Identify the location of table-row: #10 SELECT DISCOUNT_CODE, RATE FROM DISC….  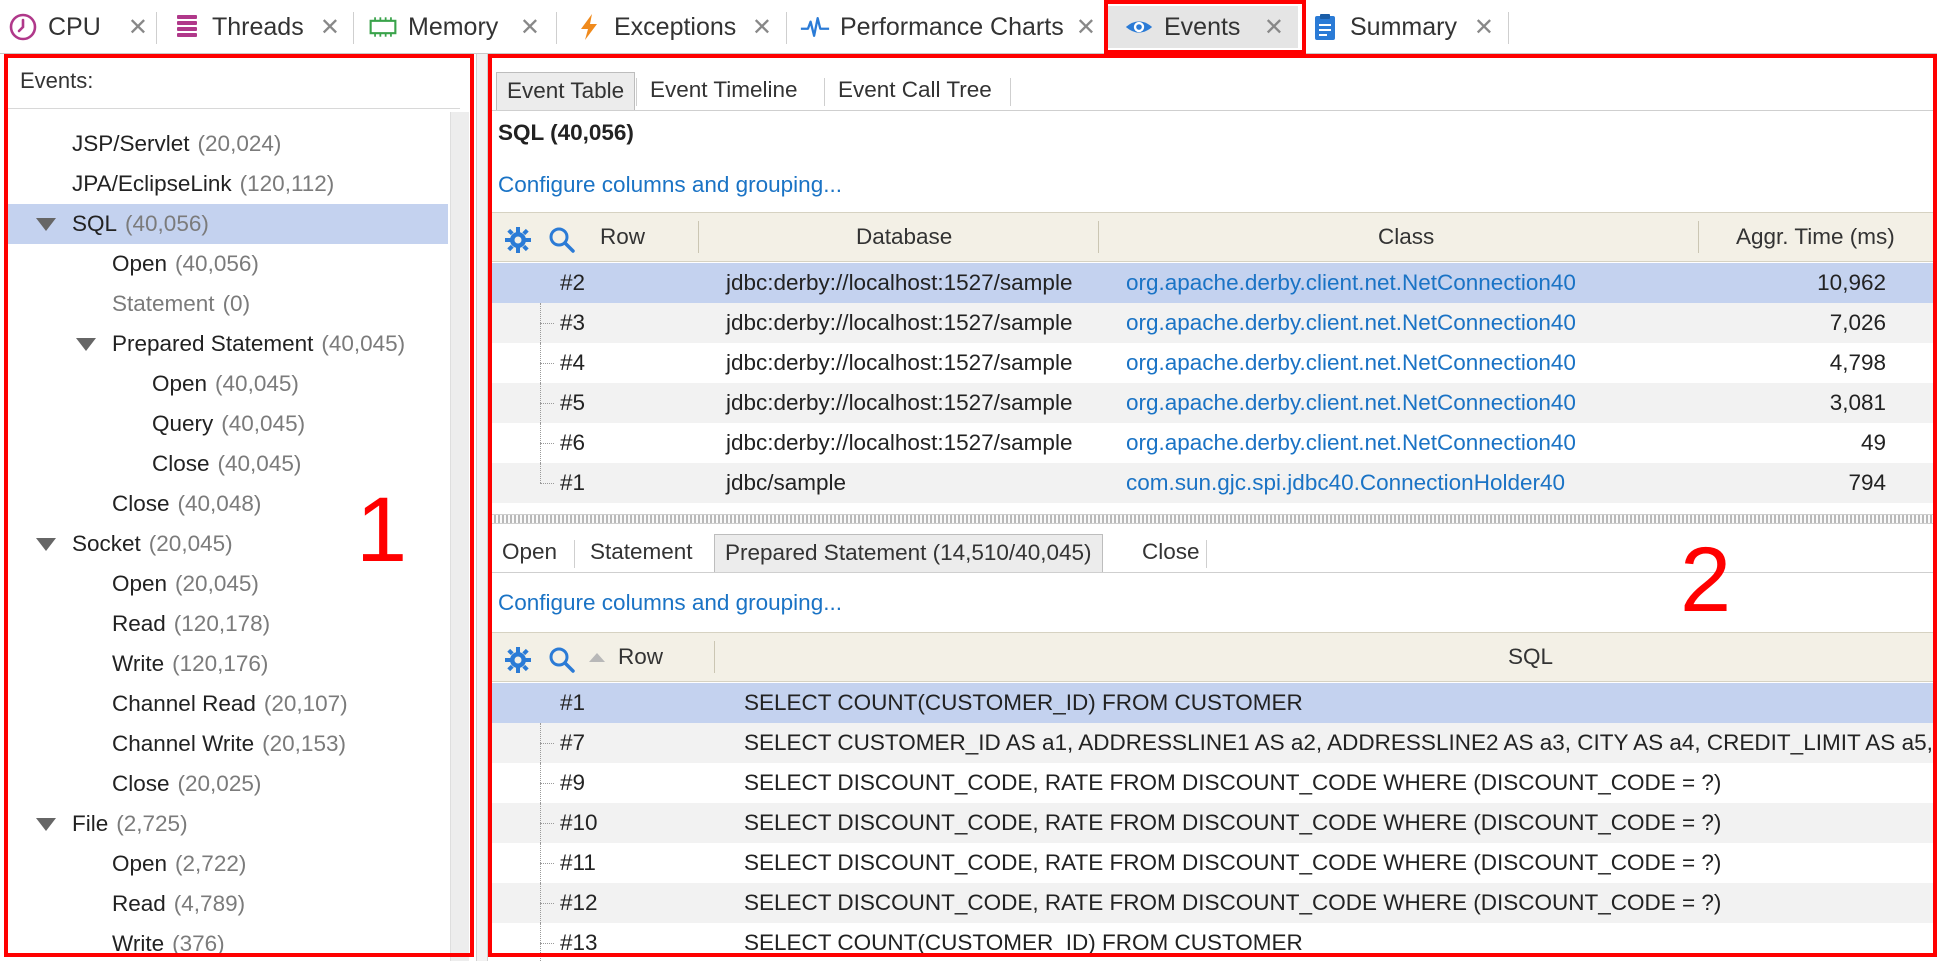
(1213, 823).